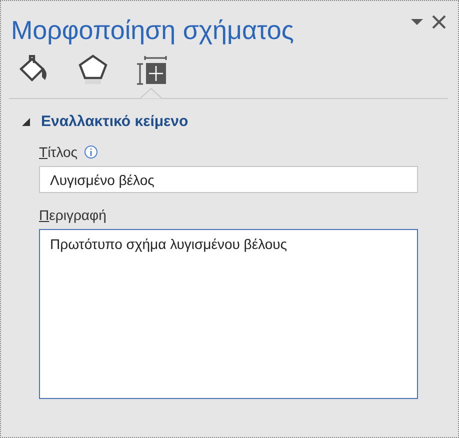 The image size is (459, 438). I want to click on info-icon, so click(91, 152).